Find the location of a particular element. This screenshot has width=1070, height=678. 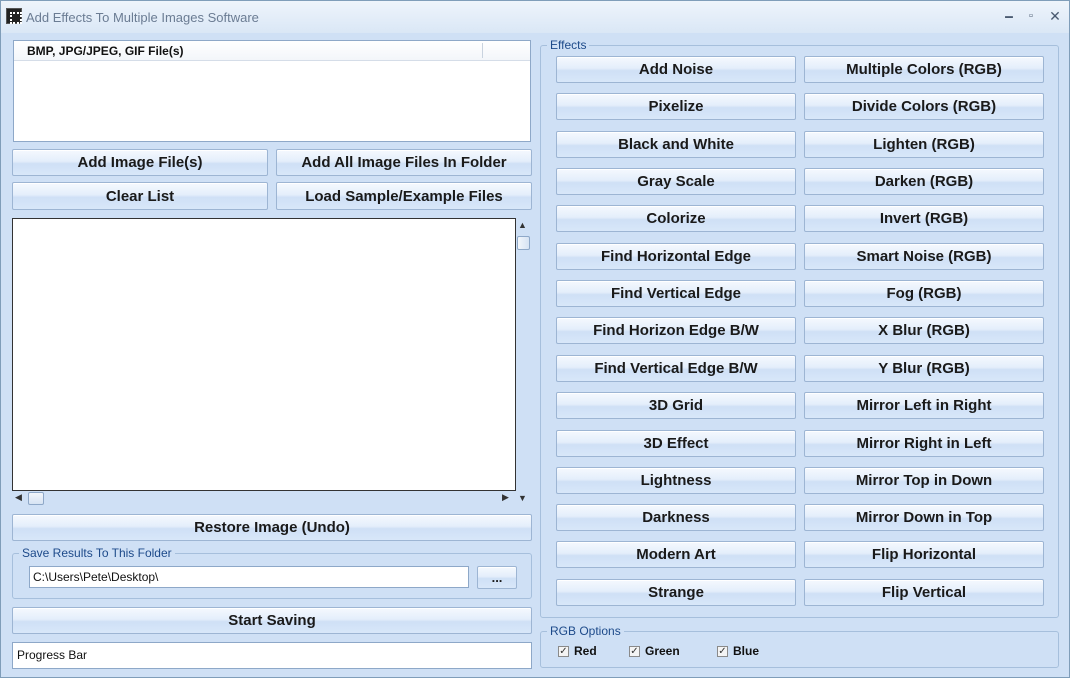

clear-list-button: Clear List is located at coordinates (140, 196).